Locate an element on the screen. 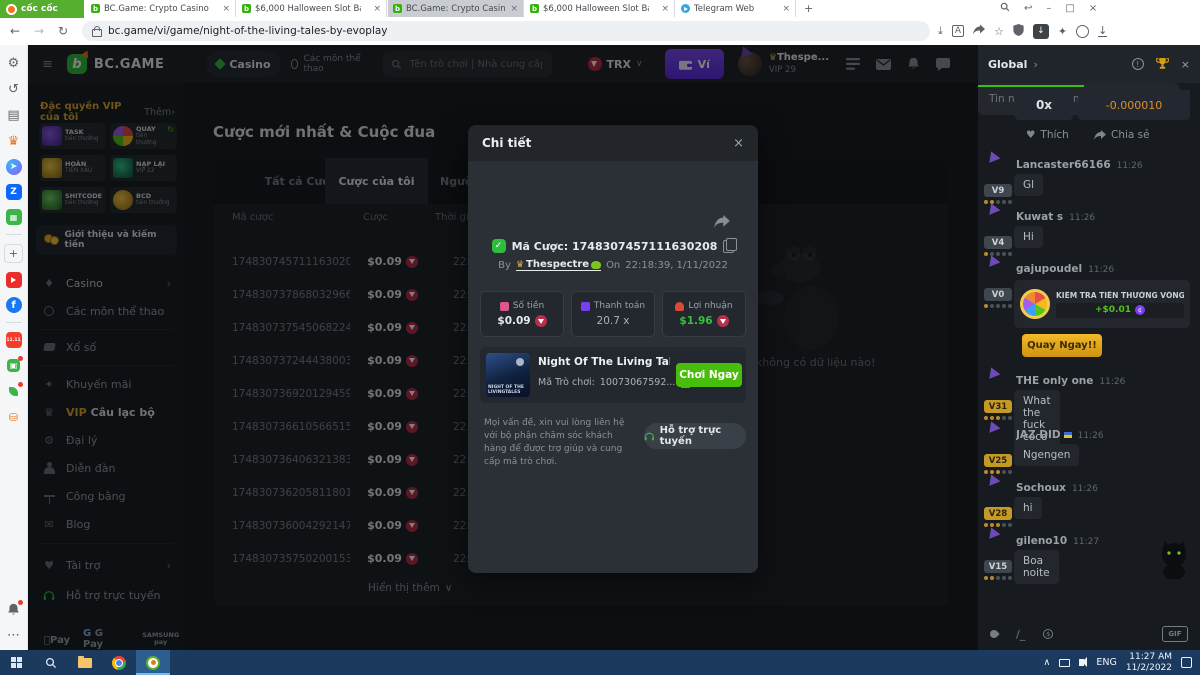  modal-close-icon: × is located at coordinates (738, 143).